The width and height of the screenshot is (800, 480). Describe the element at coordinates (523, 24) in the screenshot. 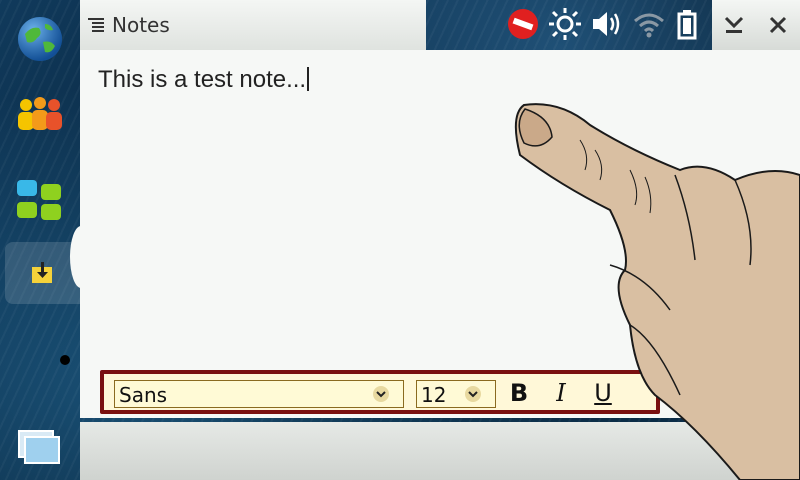

I see `presence-busy-icon` at that location.